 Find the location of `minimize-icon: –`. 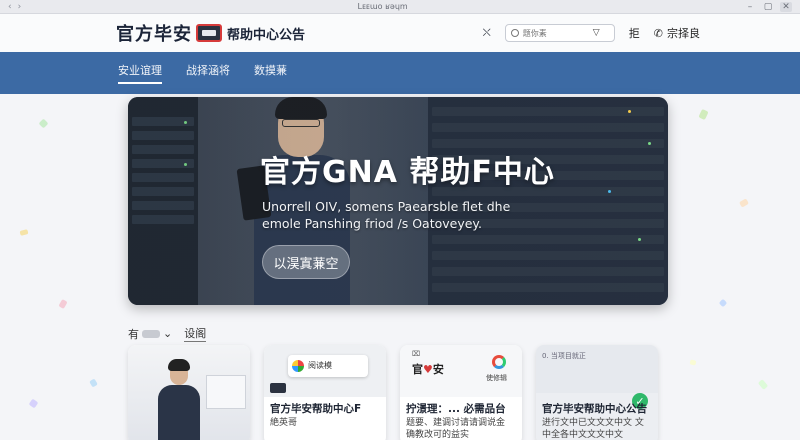

minimize-icon: – is located at coordinates (750, 7).